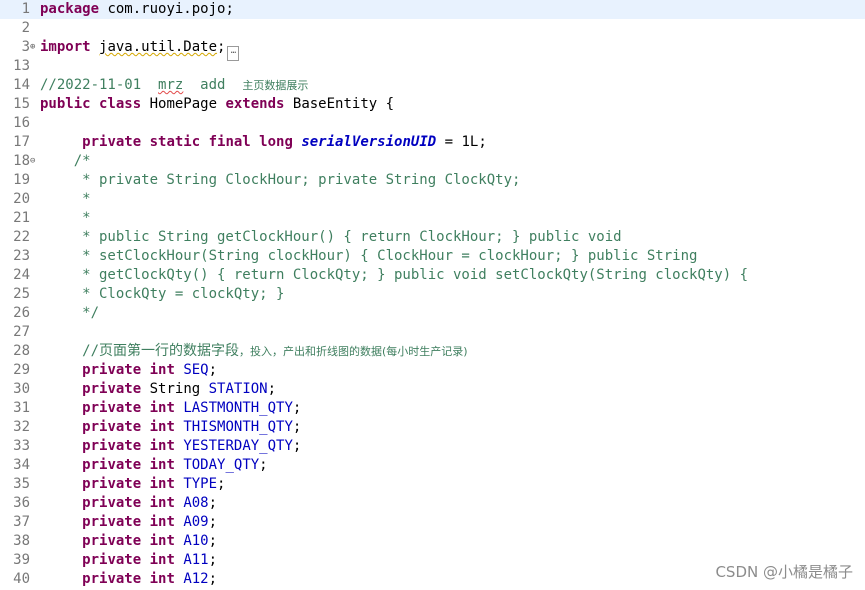  I want to click on code-text: private int TYPE;, so click(132, 484).